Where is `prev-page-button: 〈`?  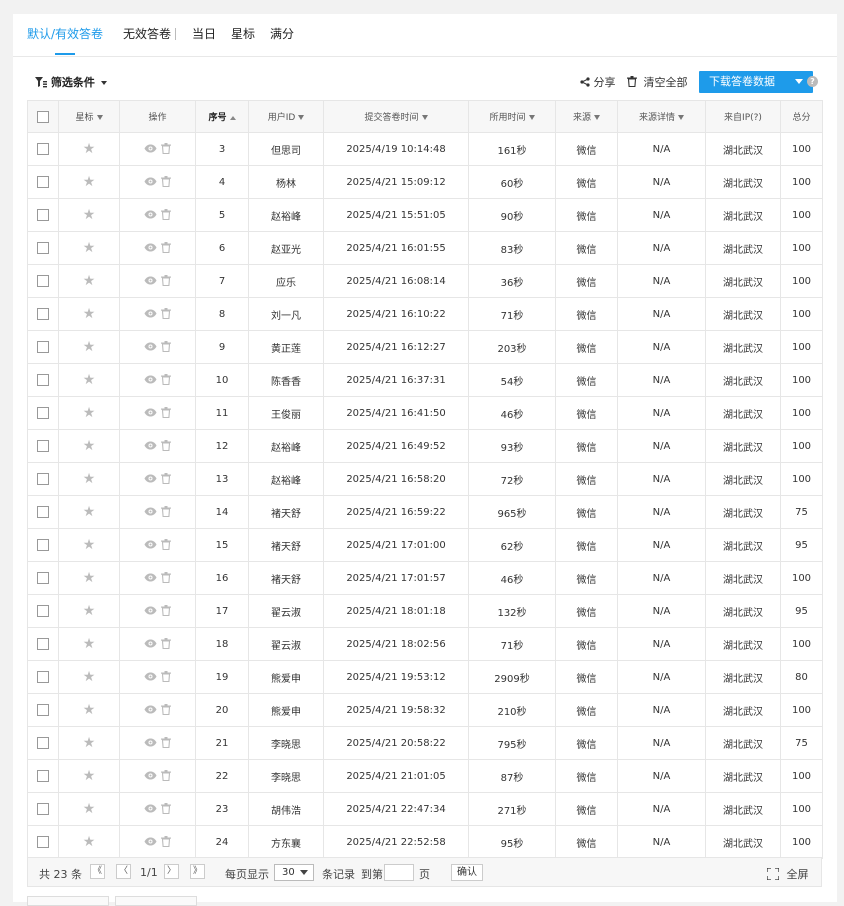 prev-page-button: 〈 is located at coordinates (123, 871).